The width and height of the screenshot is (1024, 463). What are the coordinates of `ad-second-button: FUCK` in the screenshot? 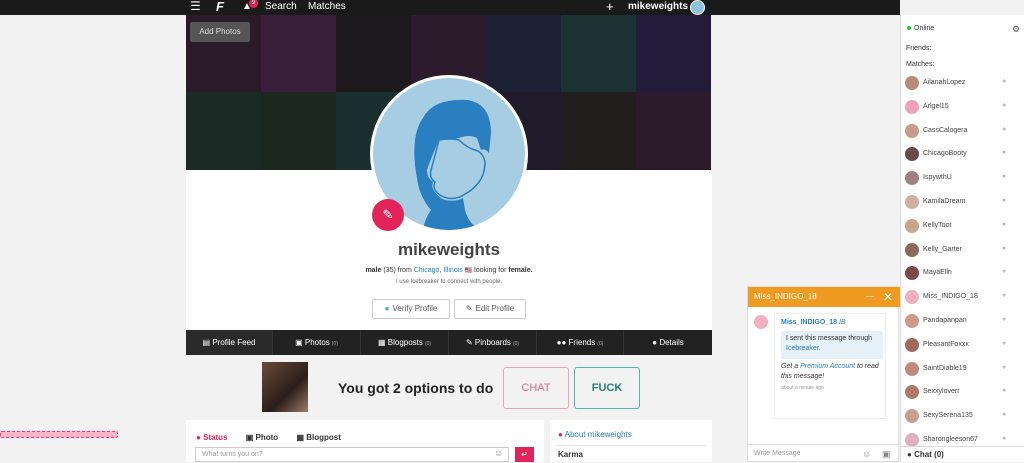 It's located at (607, 388).